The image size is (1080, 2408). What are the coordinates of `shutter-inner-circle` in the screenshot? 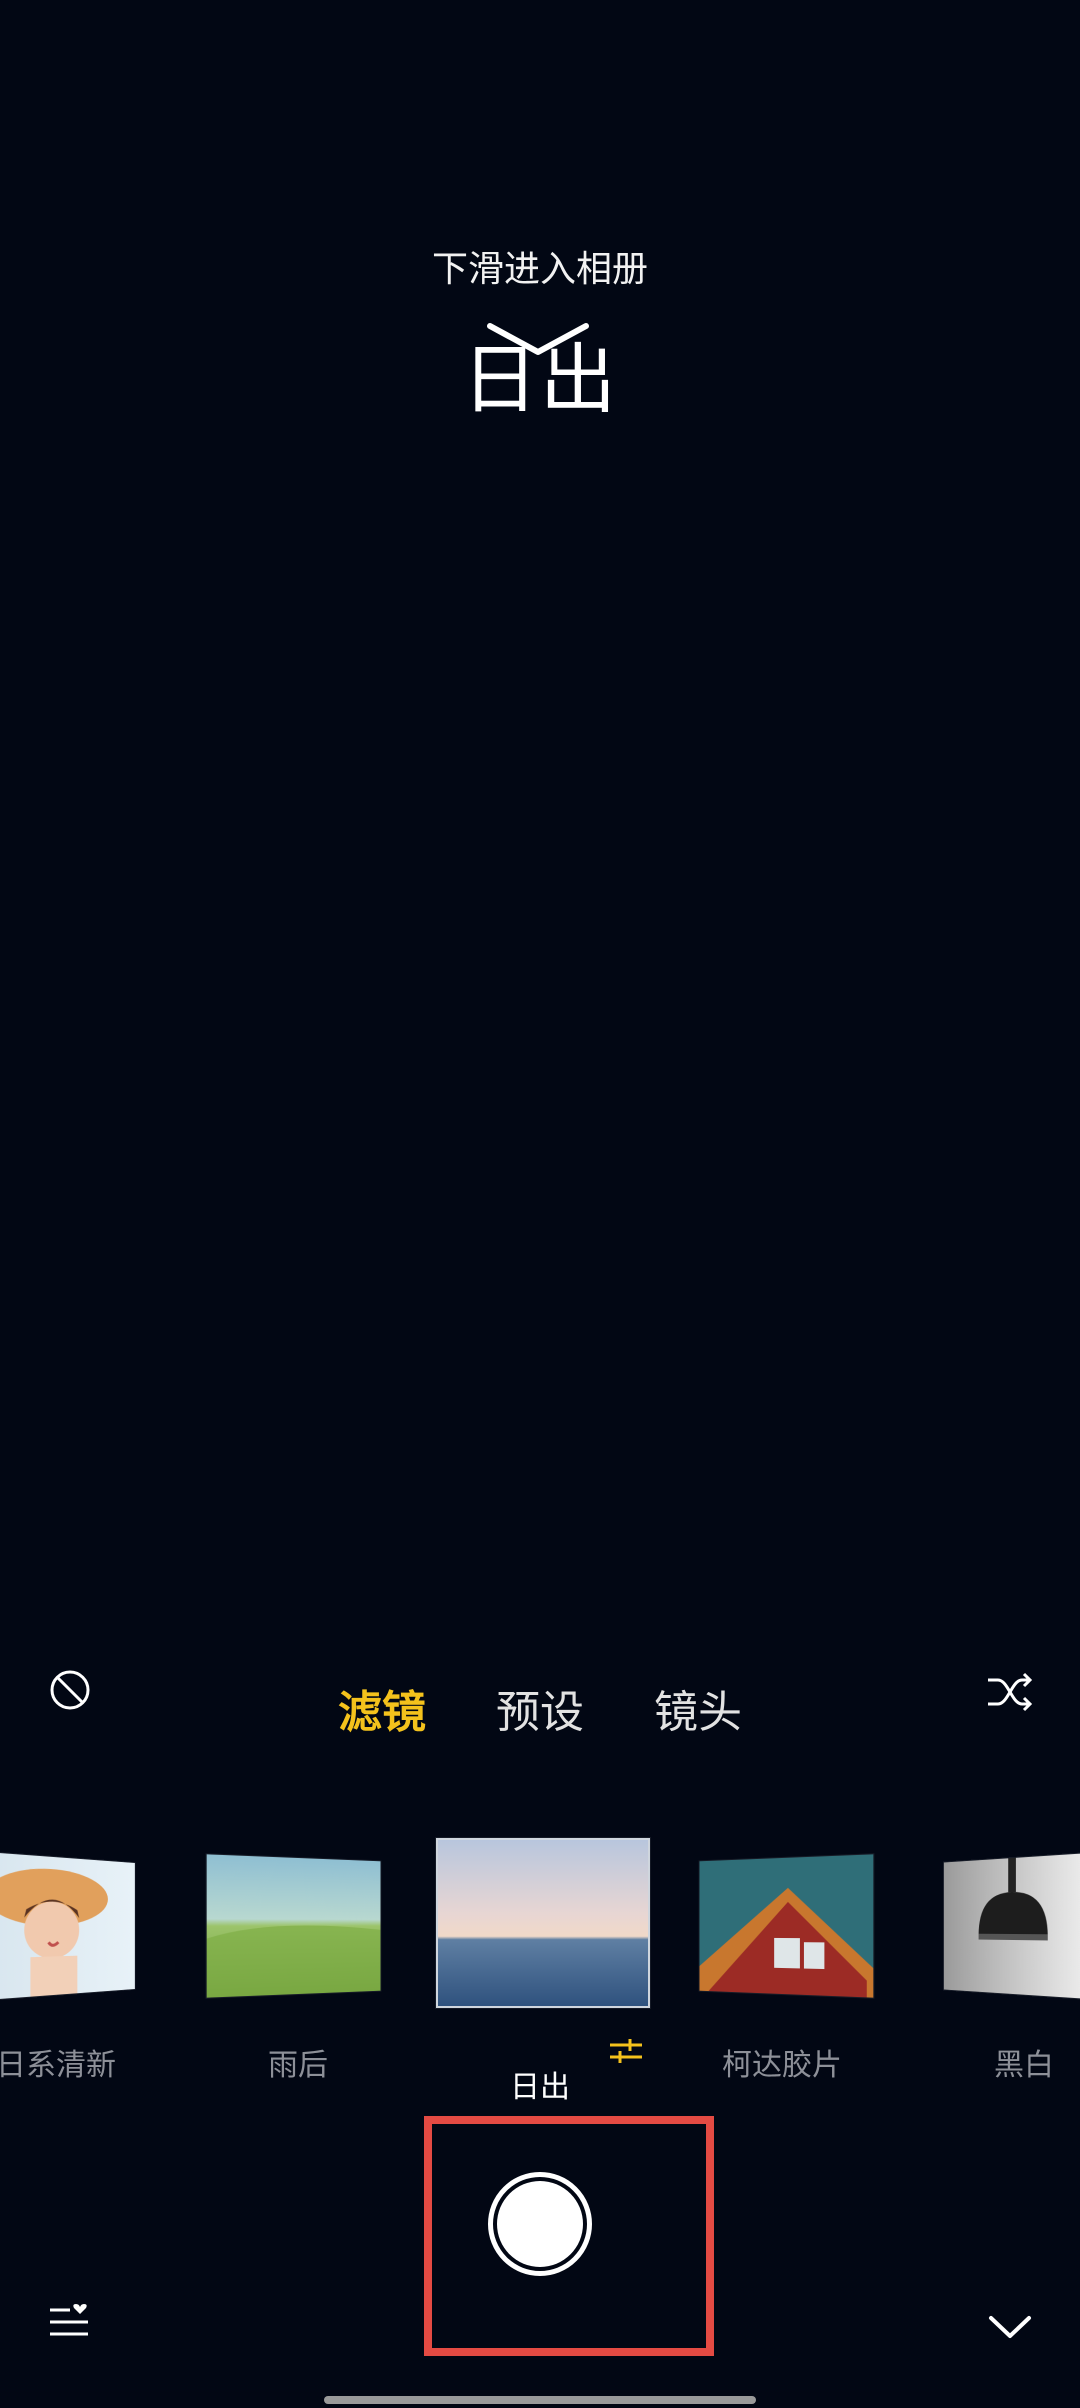 It's located at (540, 2224).